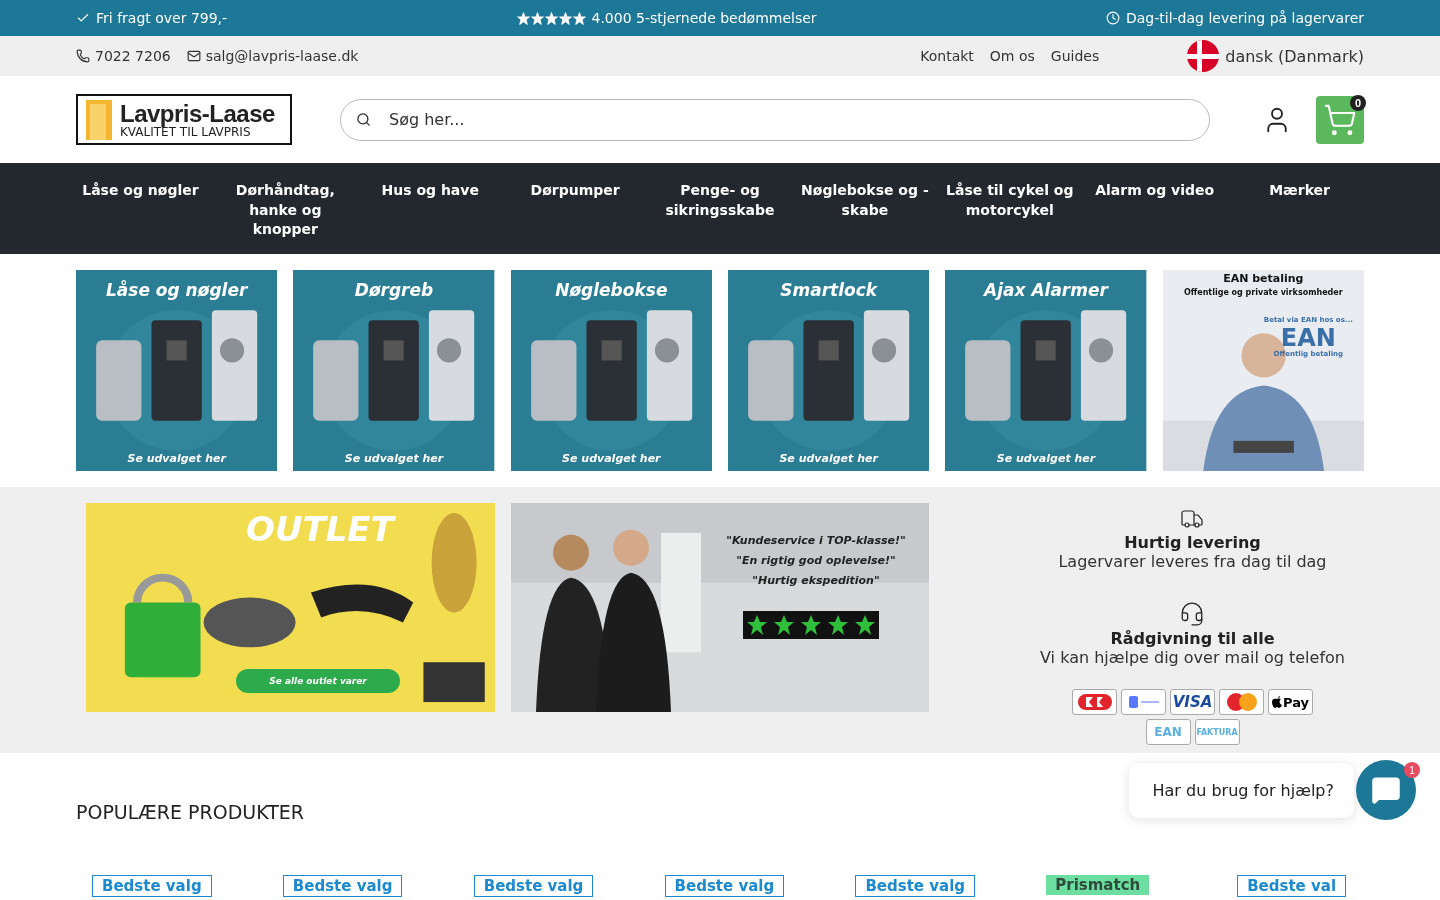  I want to click on announcement-text: Dag-til-dag levering på lagervarer, so click(1245, 18).